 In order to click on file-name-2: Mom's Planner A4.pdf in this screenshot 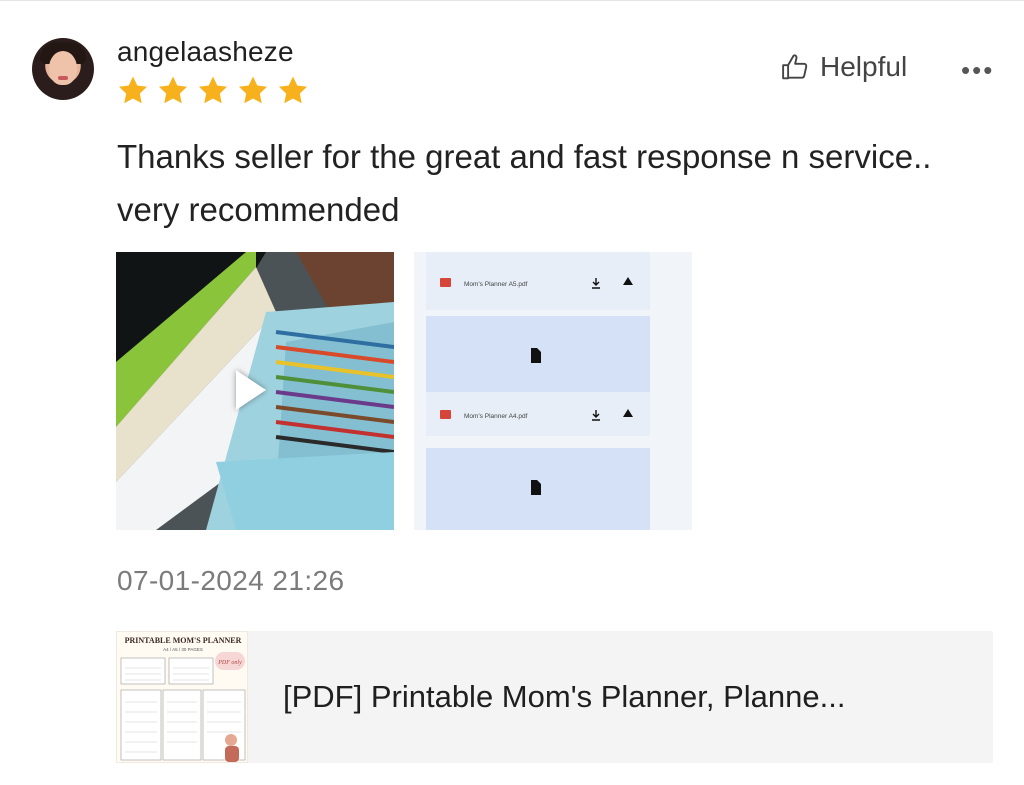, I will do `click(496, 416)`.